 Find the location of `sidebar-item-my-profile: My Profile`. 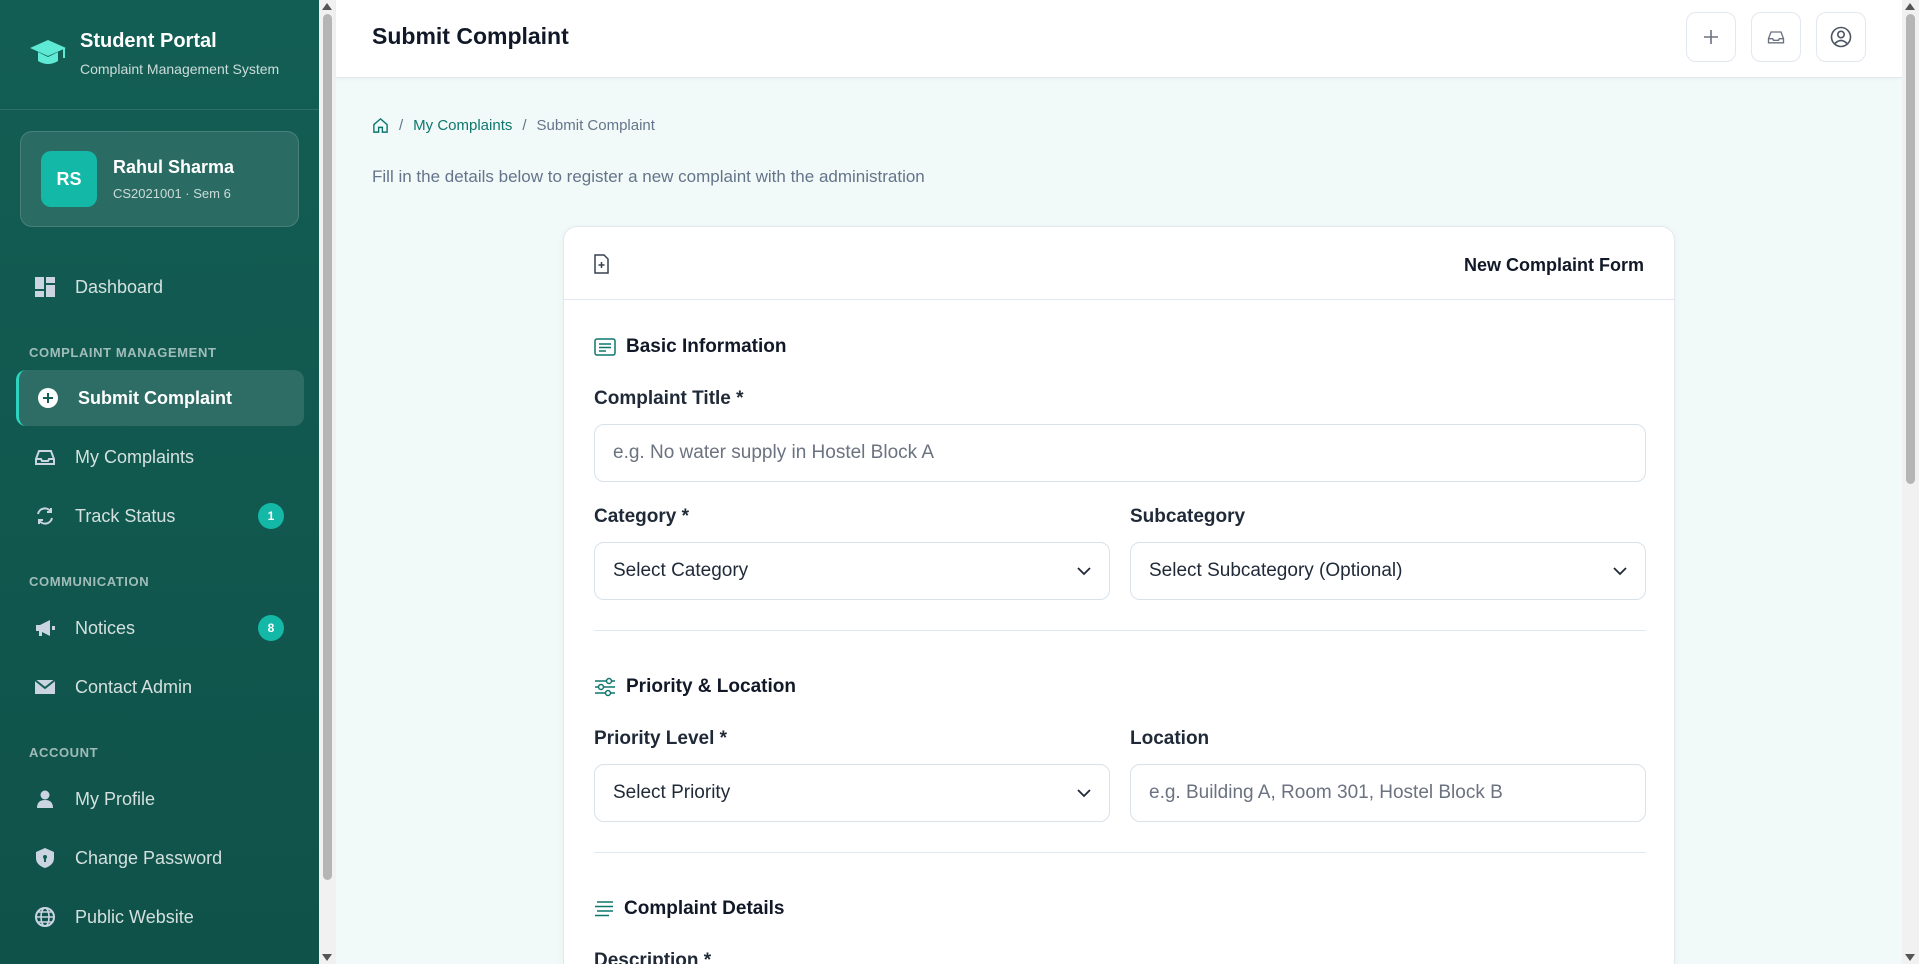

sidebar-item-my-profile: My Profile is located at coordinates (160, 799).